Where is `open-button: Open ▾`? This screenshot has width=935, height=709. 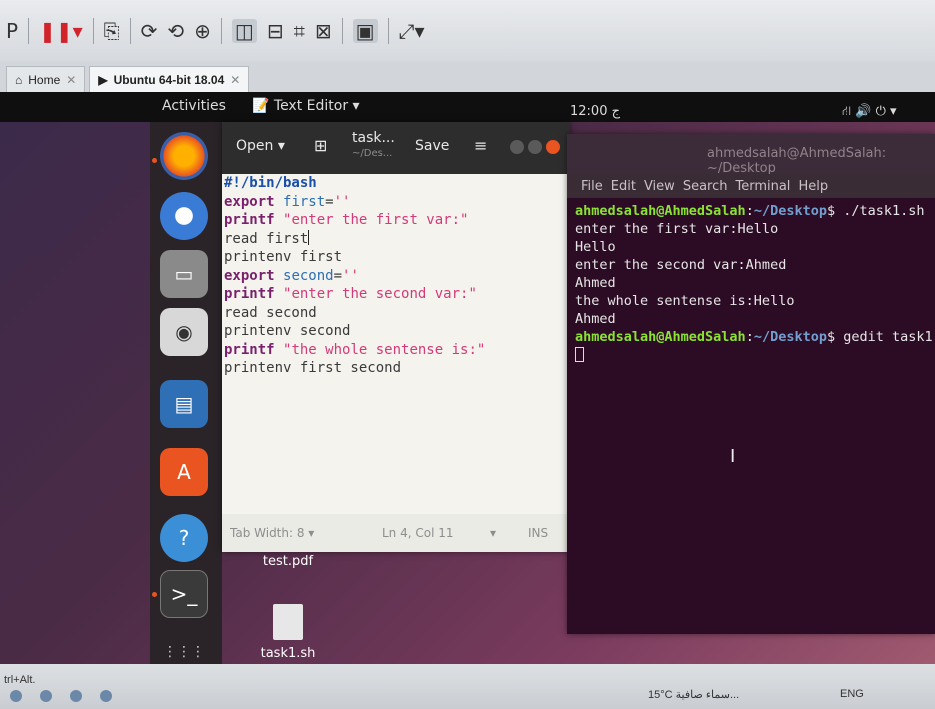
open-button: Open ▾ is located at coordinates (260, 146).